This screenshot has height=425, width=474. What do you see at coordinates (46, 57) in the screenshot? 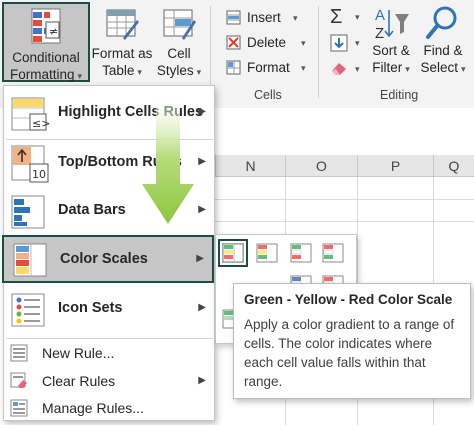
I see `conditional-formatting-label-1: Conditional` at bounding box center [46, 57].